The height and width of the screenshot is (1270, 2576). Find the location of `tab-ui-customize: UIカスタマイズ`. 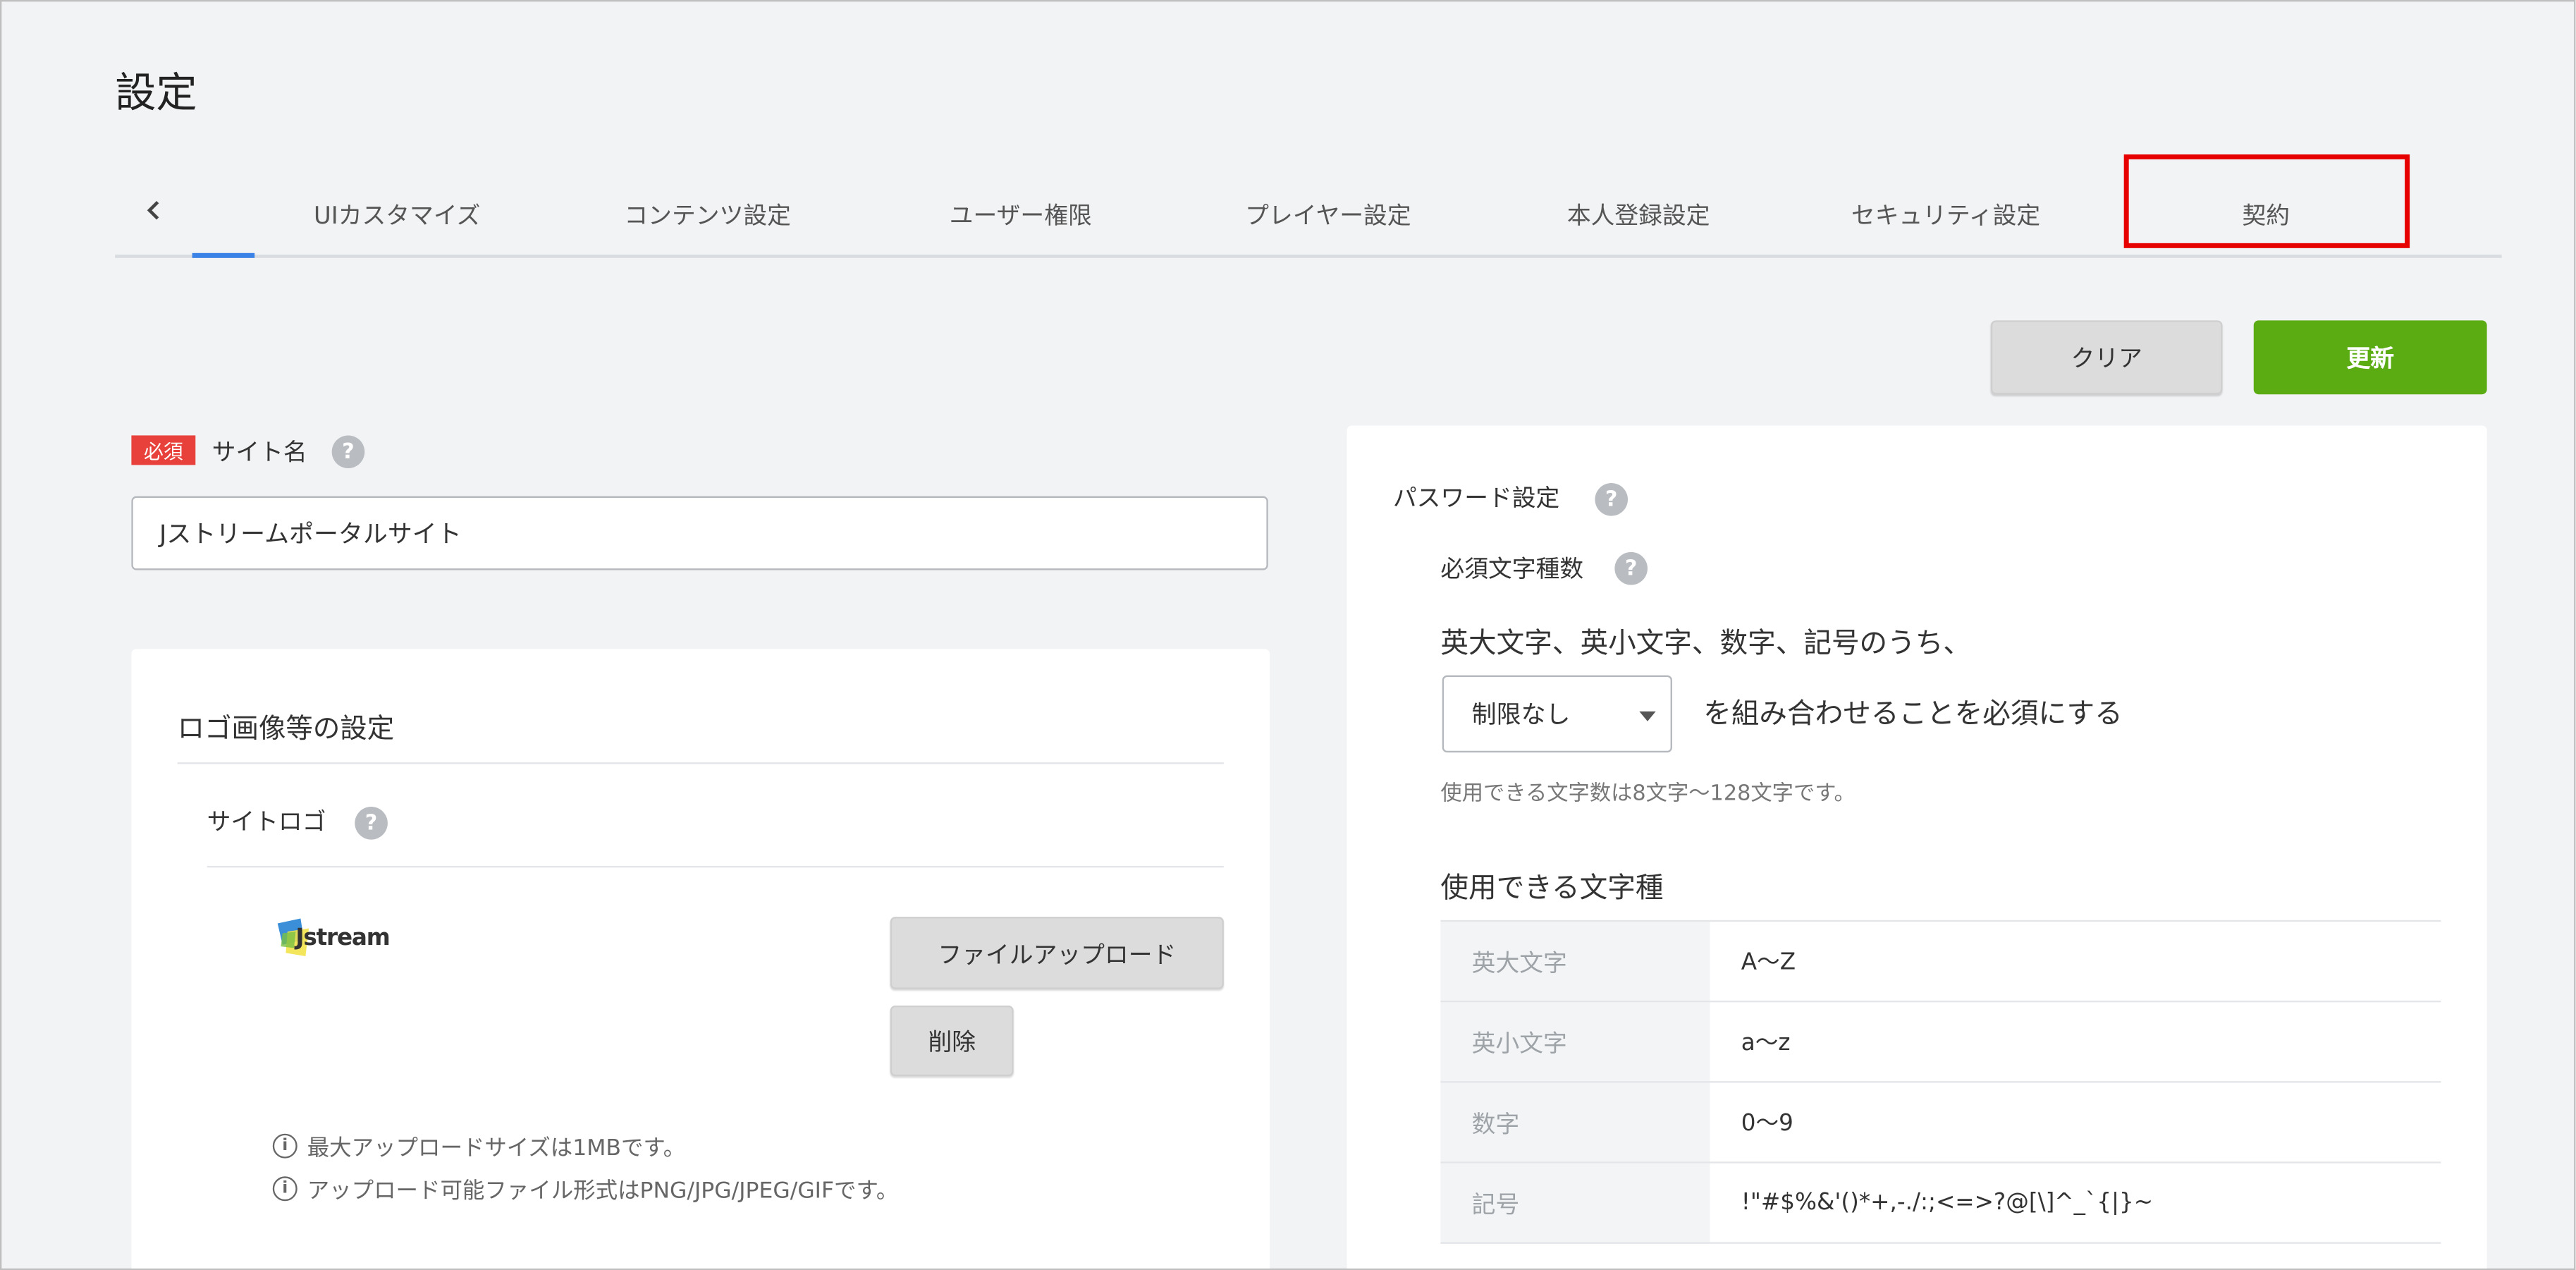

tab-ui-customize: UIカスタマイズ is located at coordinates (397, 215).